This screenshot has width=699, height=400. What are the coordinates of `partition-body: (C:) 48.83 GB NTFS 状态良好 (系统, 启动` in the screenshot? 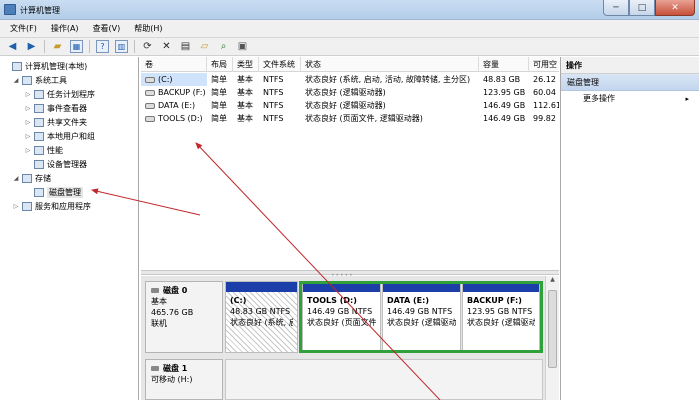 It's located at (261, 311).